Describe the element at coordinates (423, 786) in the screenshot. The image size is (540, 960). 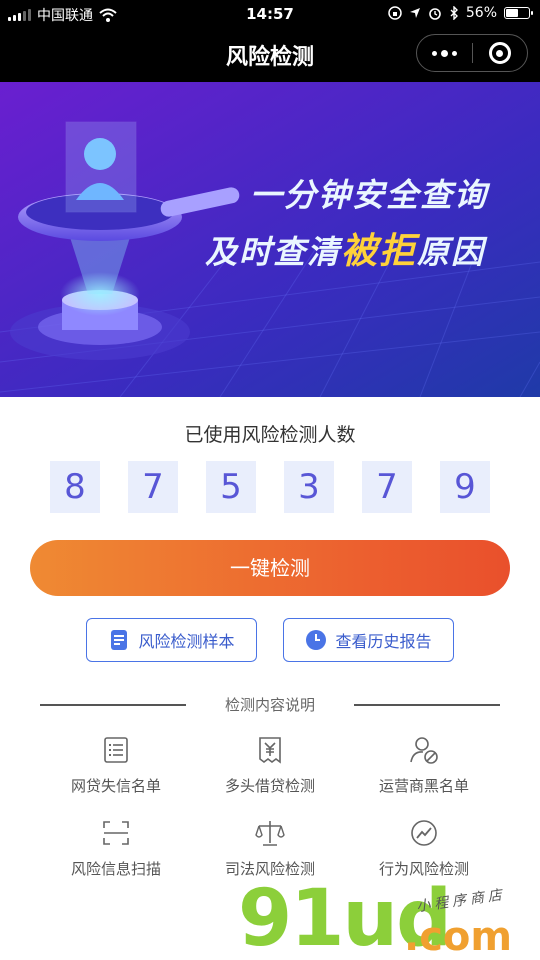
I see `feature-label: 运营商黑名单` at that location.